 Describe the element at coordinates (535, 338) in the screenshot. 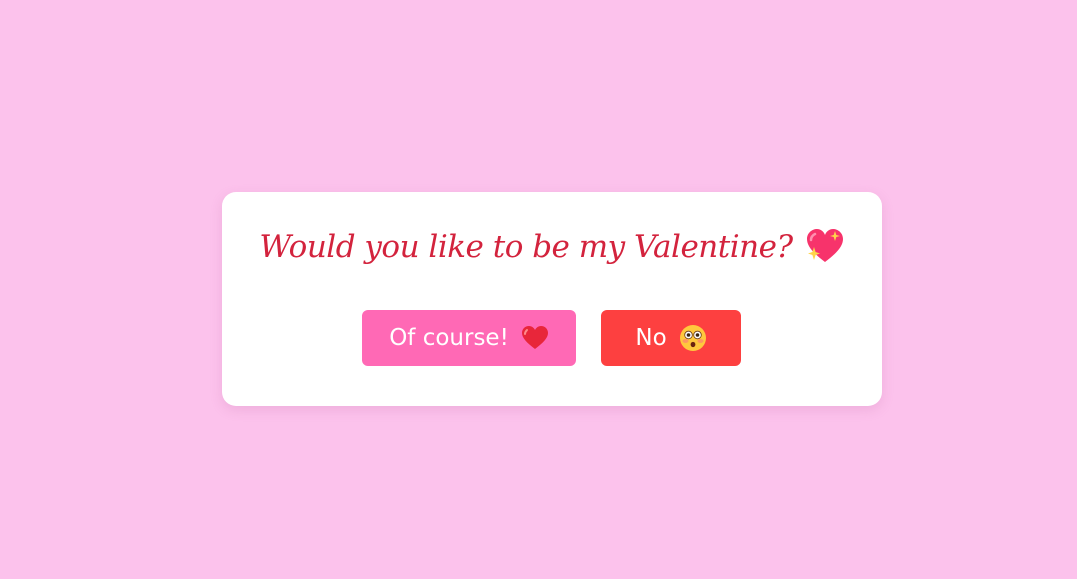

I see `red-heart-icon` at that location.